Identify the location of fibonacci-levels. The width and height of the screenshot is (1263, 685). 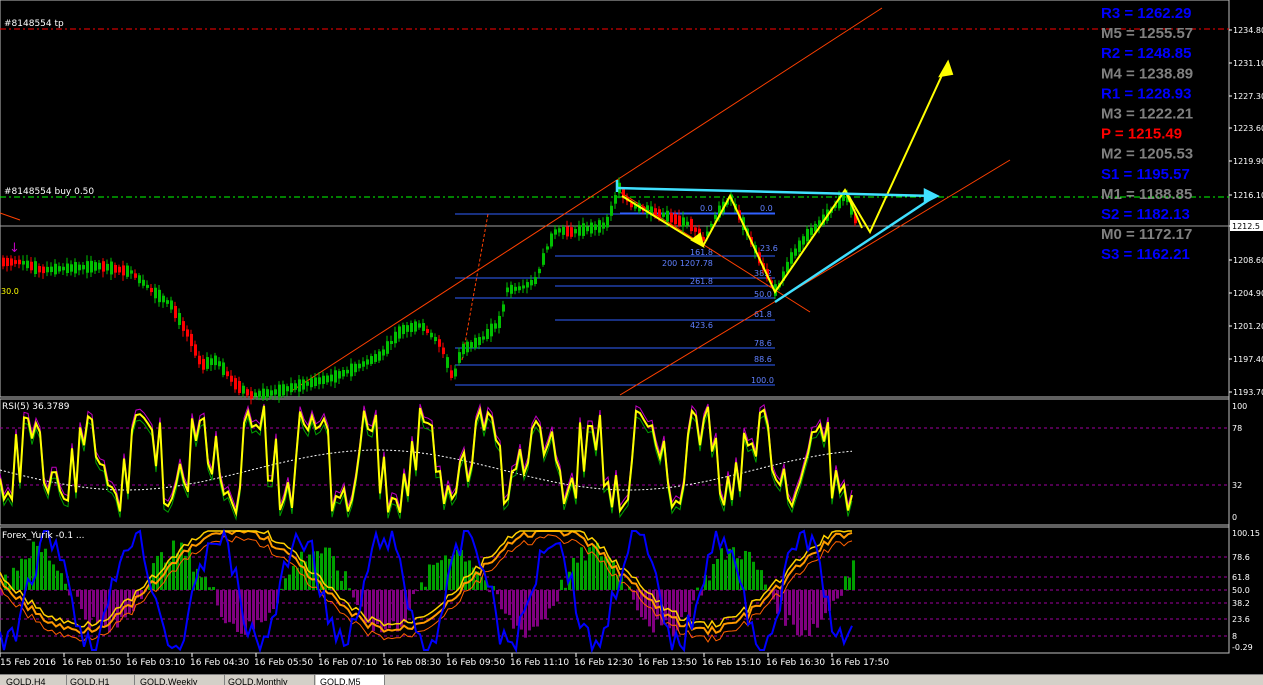
(615, 299).